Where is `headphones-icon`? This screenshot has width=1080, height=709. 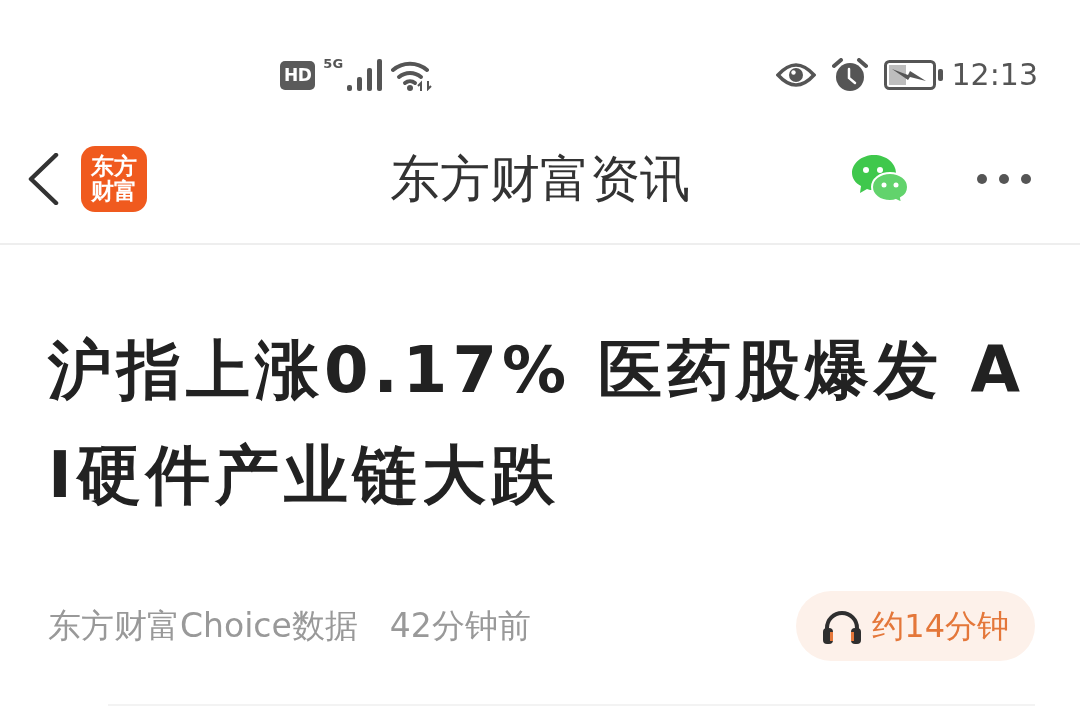
headphones-icon is located at coordinates (842, 626).